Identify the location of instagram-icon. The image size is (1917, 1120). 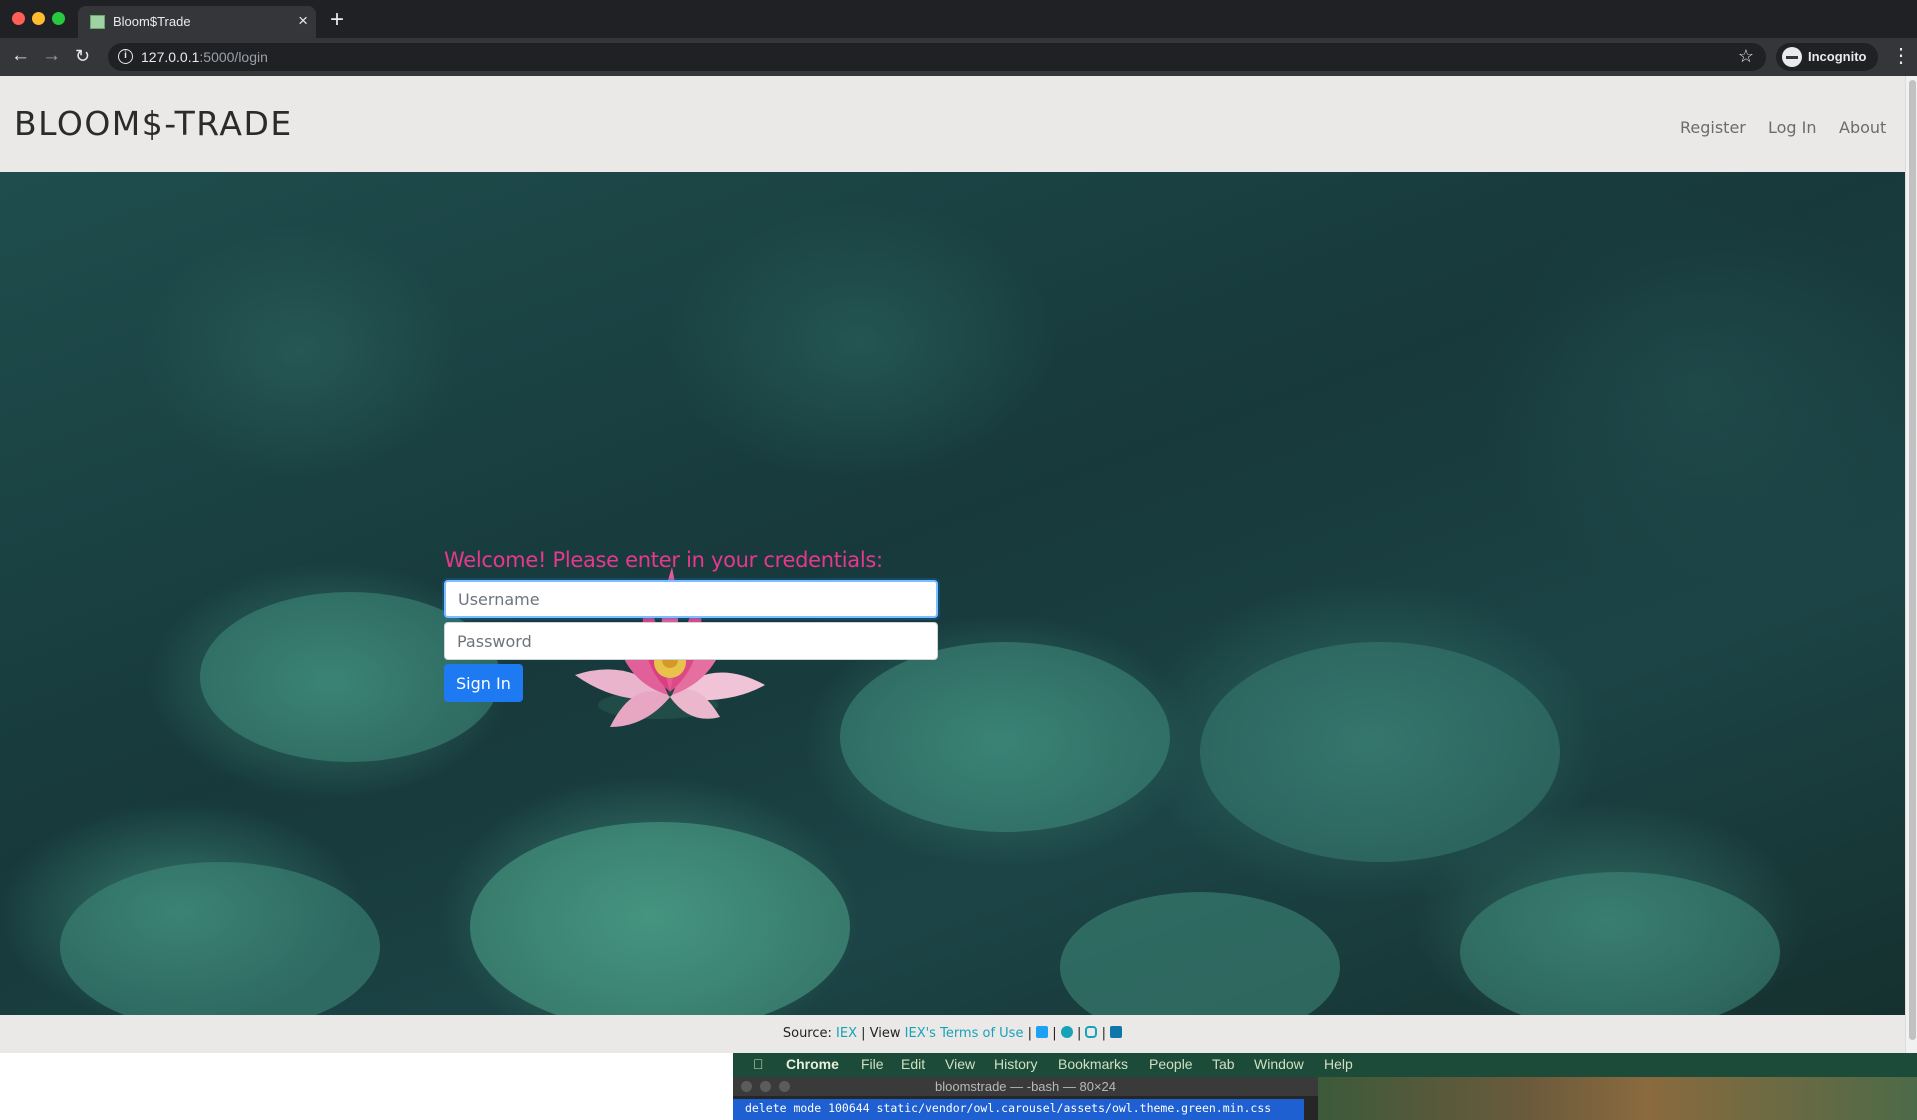
(1091, 1032).